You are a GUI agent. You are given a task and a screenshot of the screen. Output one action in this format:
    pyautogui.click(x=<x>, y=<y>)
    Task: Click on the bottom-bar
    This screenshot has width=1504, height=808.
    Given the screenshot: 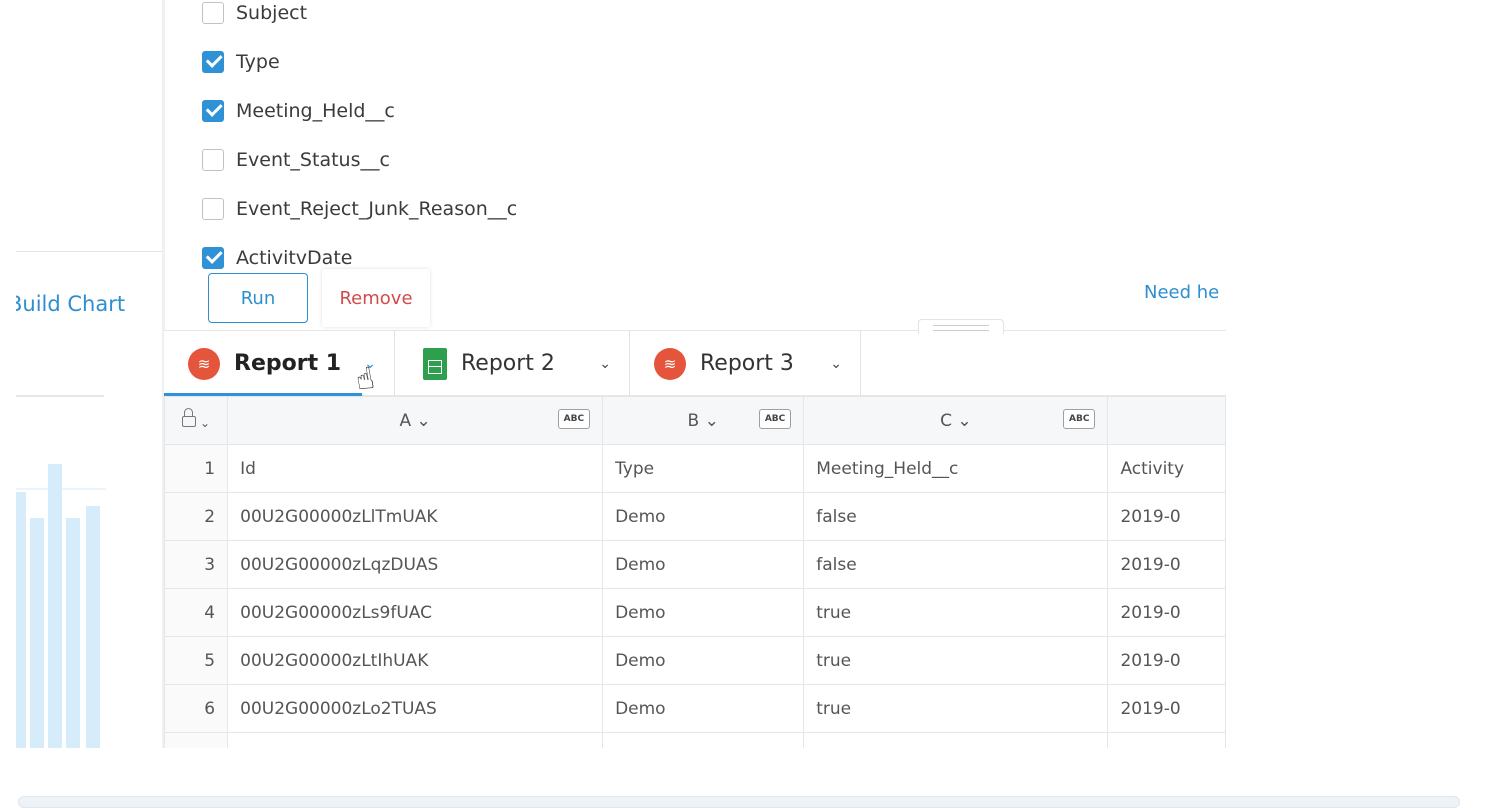 What is the action you would take?
    pyautogui.click(x=739, y=802)
    